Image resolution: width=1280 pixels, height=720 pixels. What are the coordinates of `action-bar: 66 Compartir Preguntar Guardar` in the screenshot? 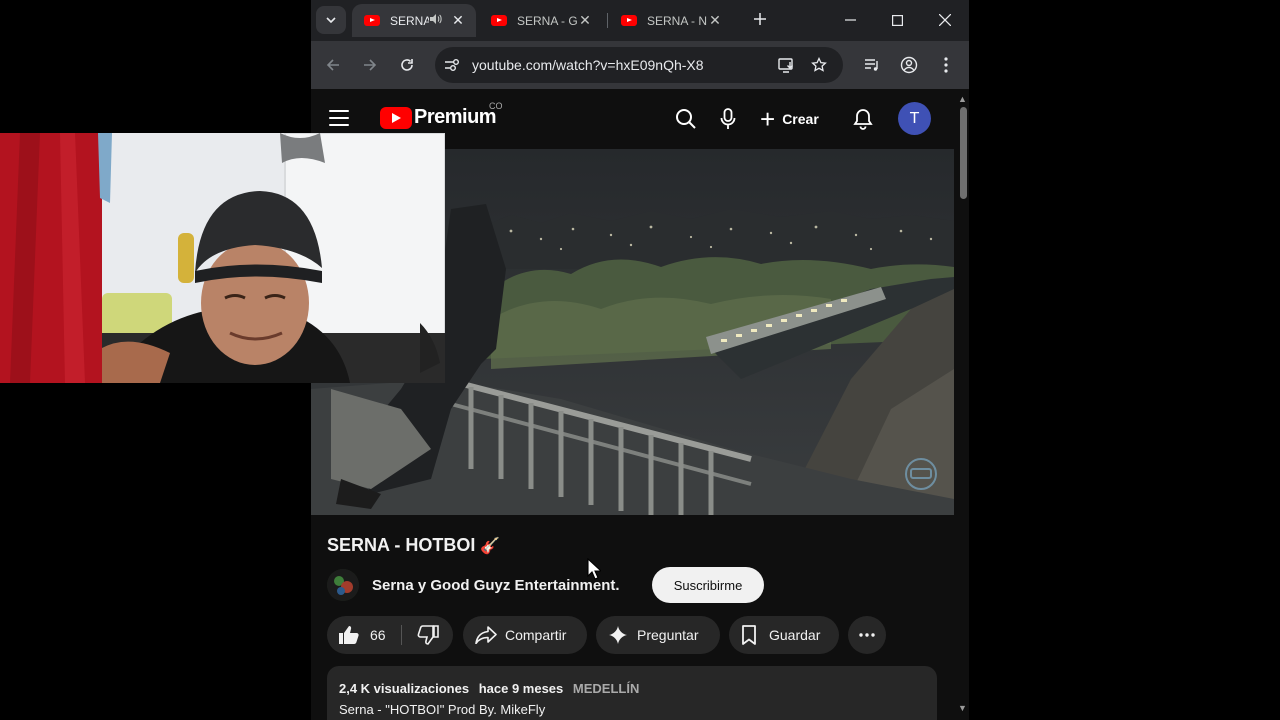 It's located at (637, 635).